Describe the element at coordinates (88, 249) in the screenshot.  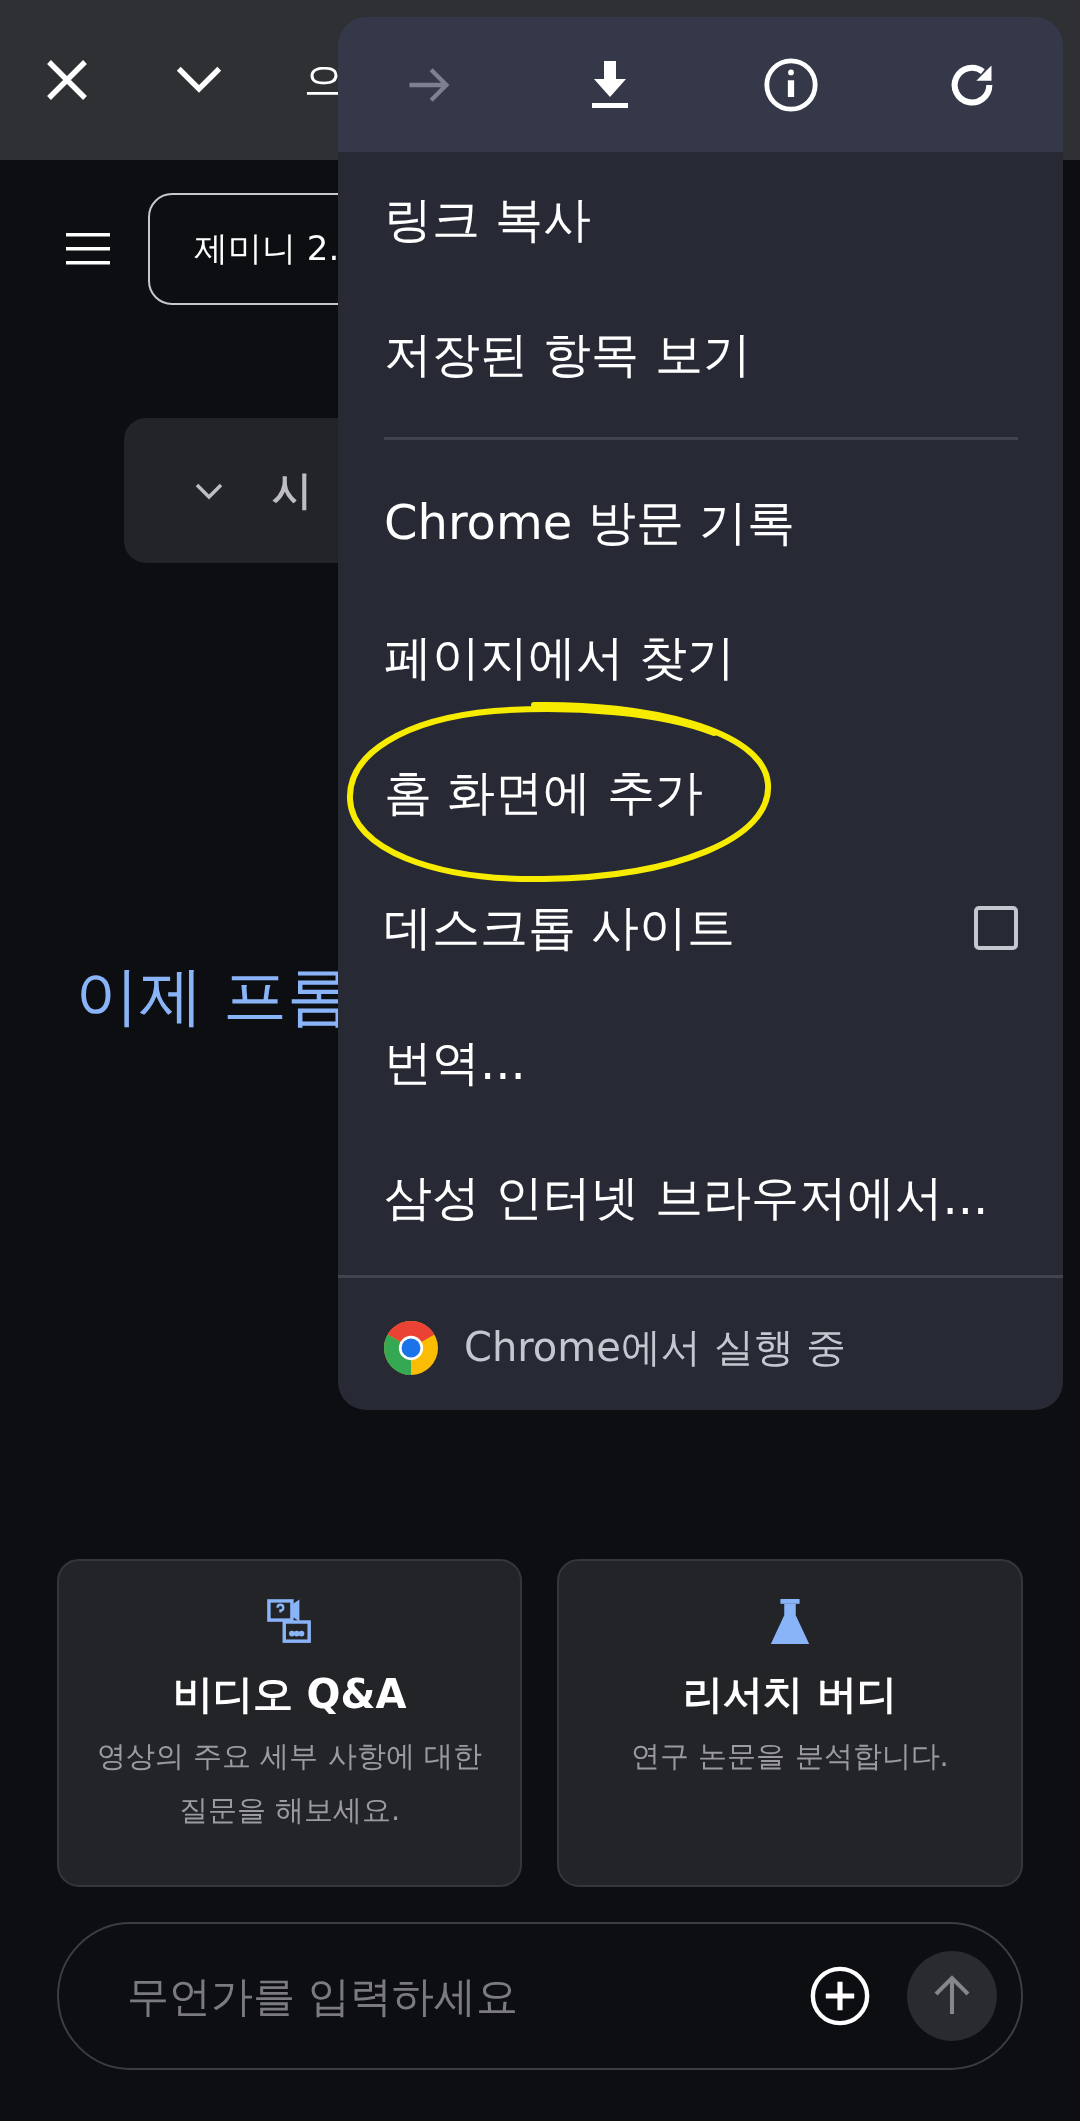
I see `menu-icon` at that location.